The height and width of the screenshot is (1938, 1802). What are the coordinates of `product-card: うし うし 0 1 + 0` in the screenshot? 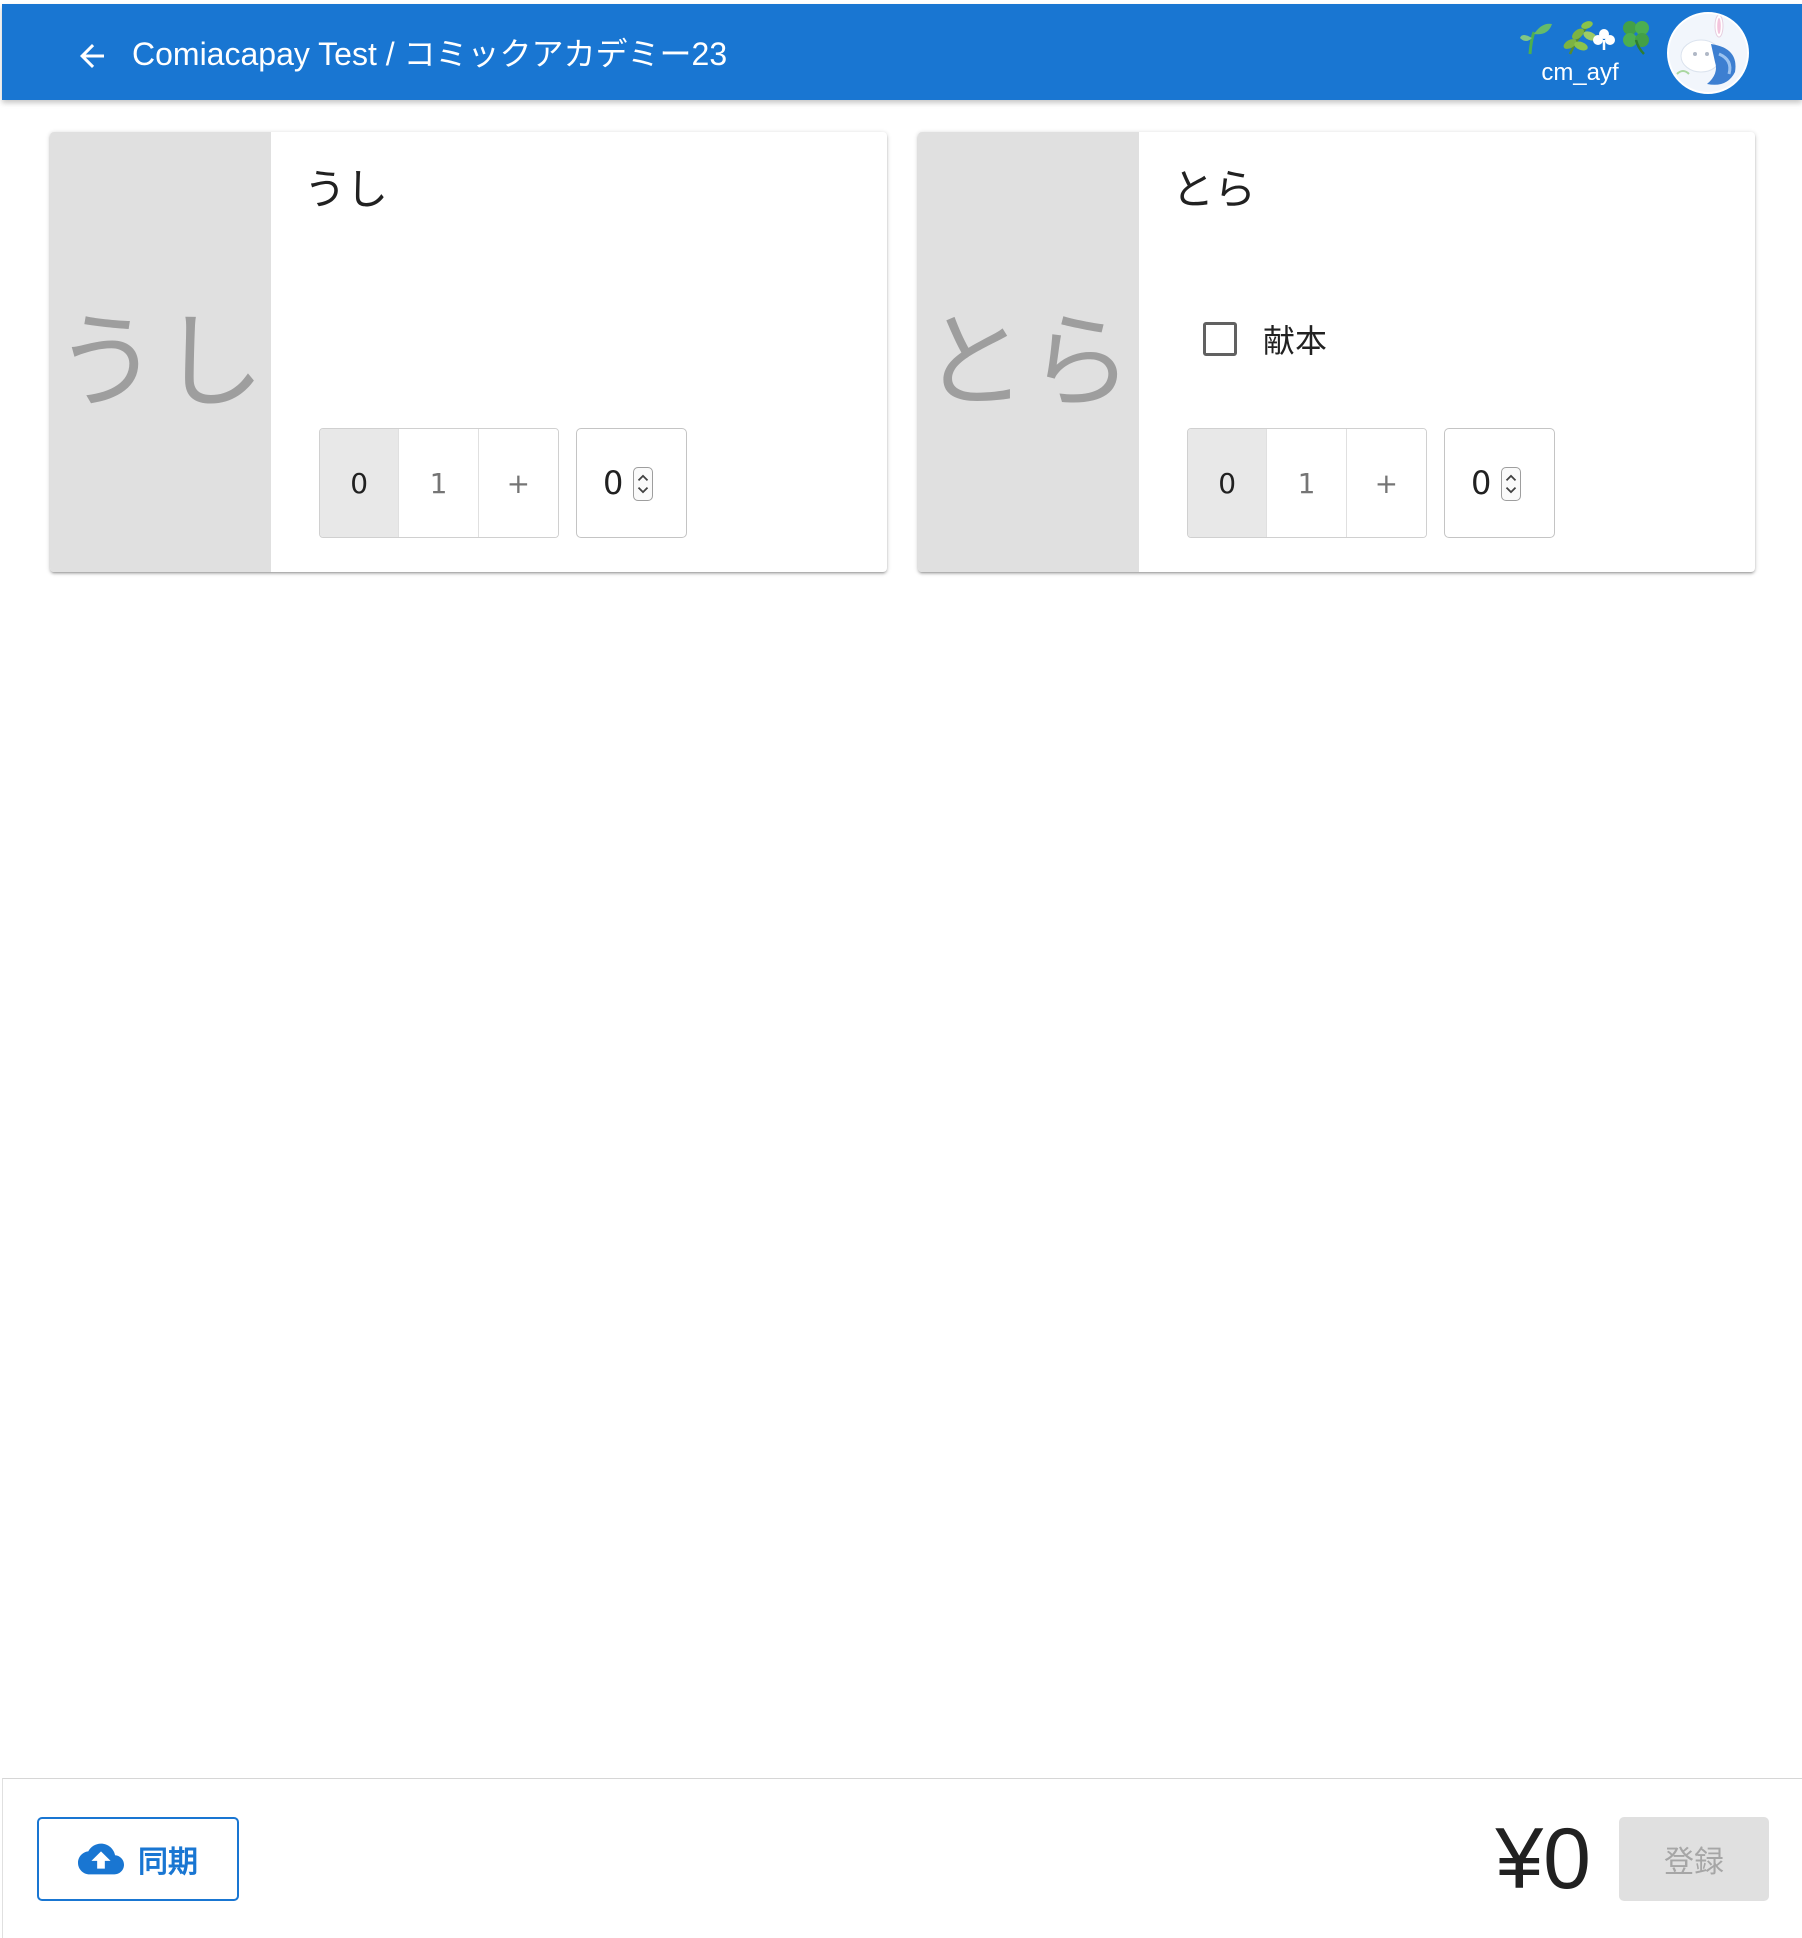 It's located at (468, 352).